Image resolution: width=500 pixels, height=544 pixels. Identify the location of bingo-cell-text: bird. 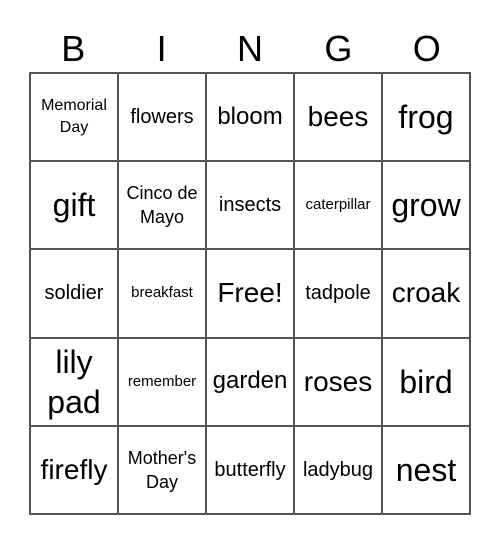
(426, 381).